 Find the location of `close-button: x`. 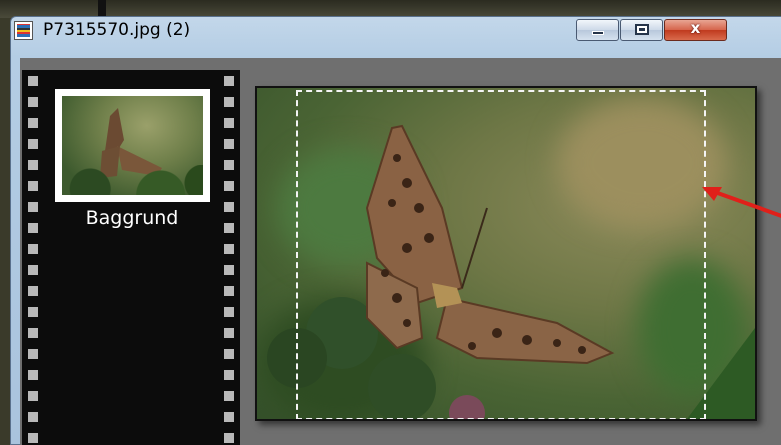

close-button: x is located at coordinates (695, 30).